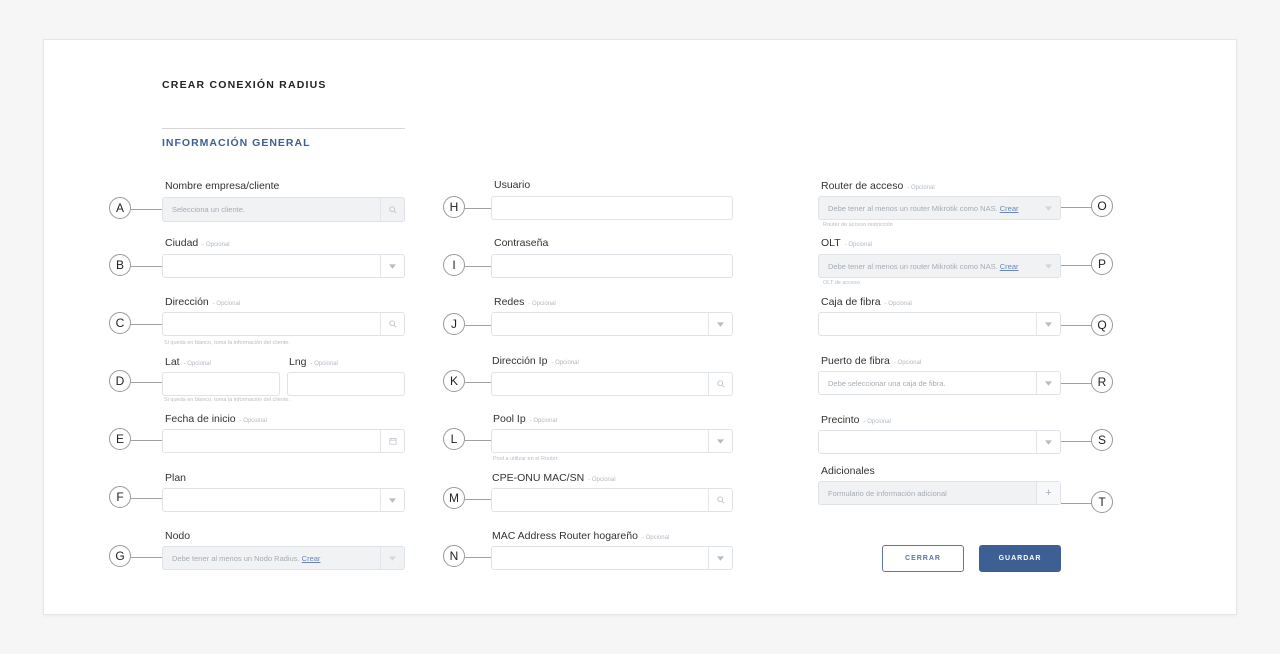 The image size is (1280, 654). I want to click on client-label: Nombre empresa/cliente, so click(222, 186).